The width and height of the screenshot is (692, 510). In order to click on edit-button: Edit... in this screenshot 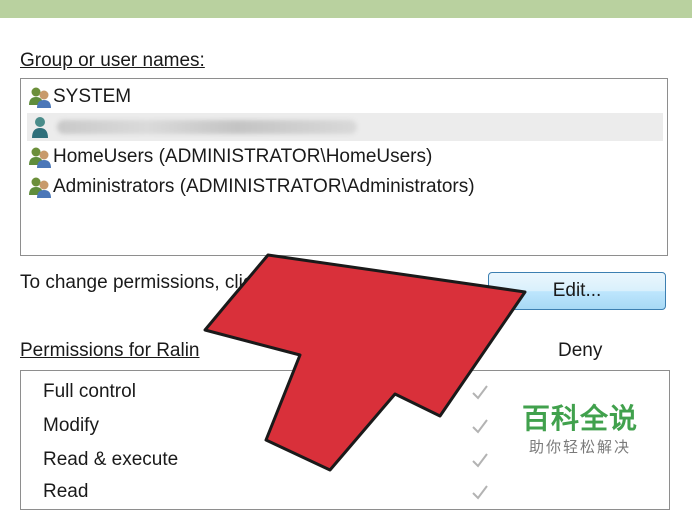, I will do `click(577, 291)`.